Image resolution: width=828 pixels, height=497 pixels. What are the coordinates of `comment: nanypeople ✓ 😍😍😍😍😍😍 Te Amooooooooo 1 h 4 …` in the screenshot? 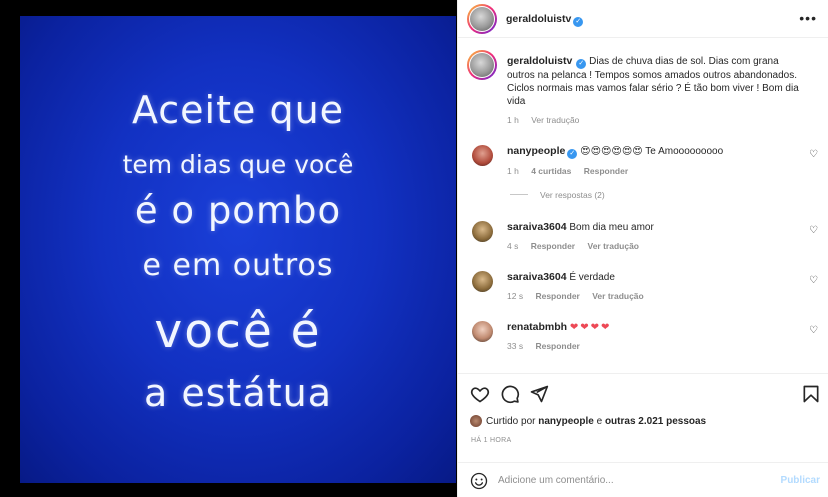 It's located at (662, 161).